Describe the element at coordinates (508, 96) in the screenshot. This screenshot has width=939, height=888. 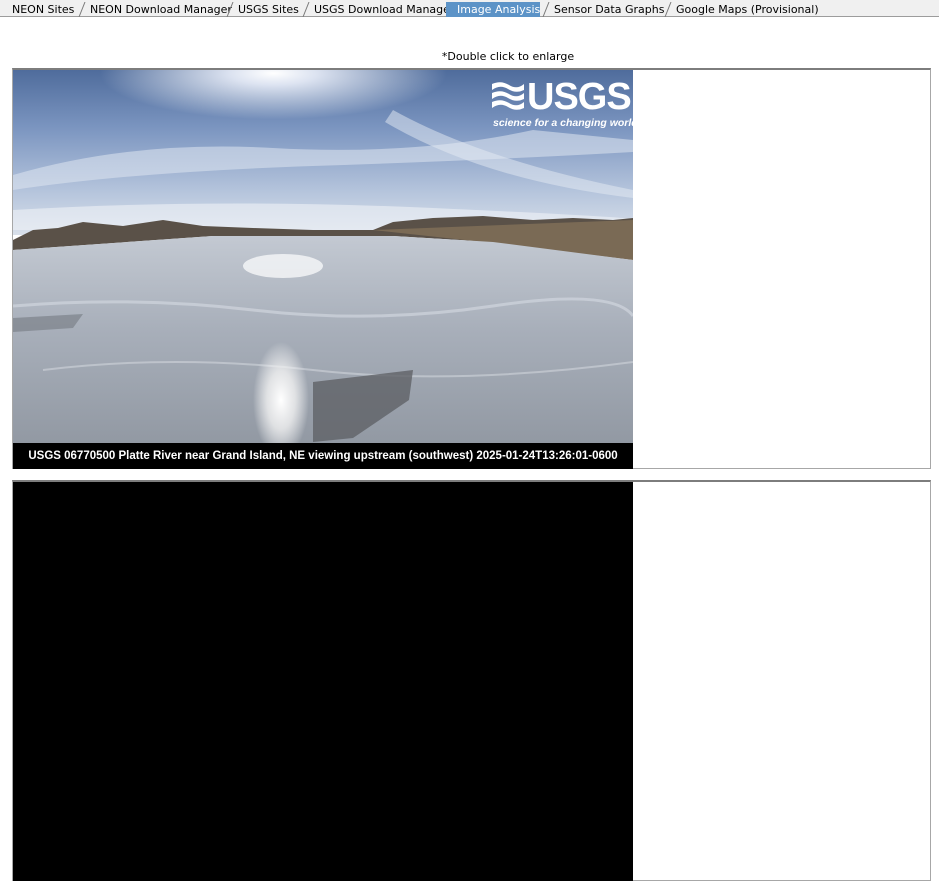
I see `usgs-wave-icon` at that location.